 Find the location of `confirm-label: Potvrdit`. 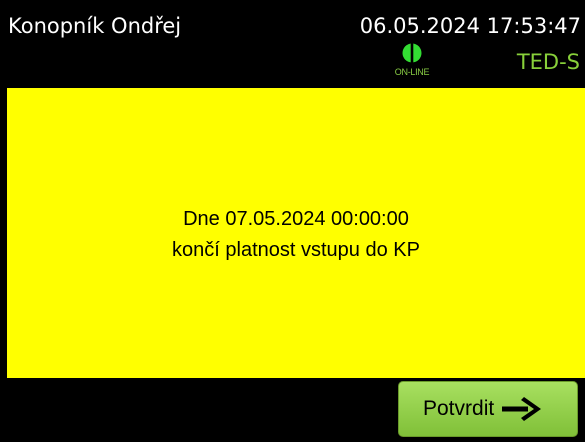

confirm-label: Potvrdit is located at coordinates (459, 408).